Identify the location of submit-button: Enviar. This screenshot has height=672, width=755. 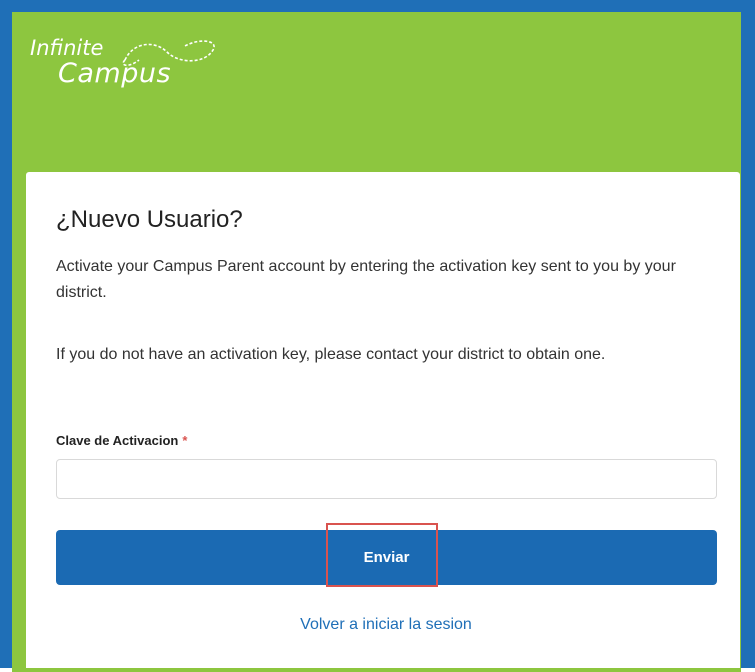
(386, 557).